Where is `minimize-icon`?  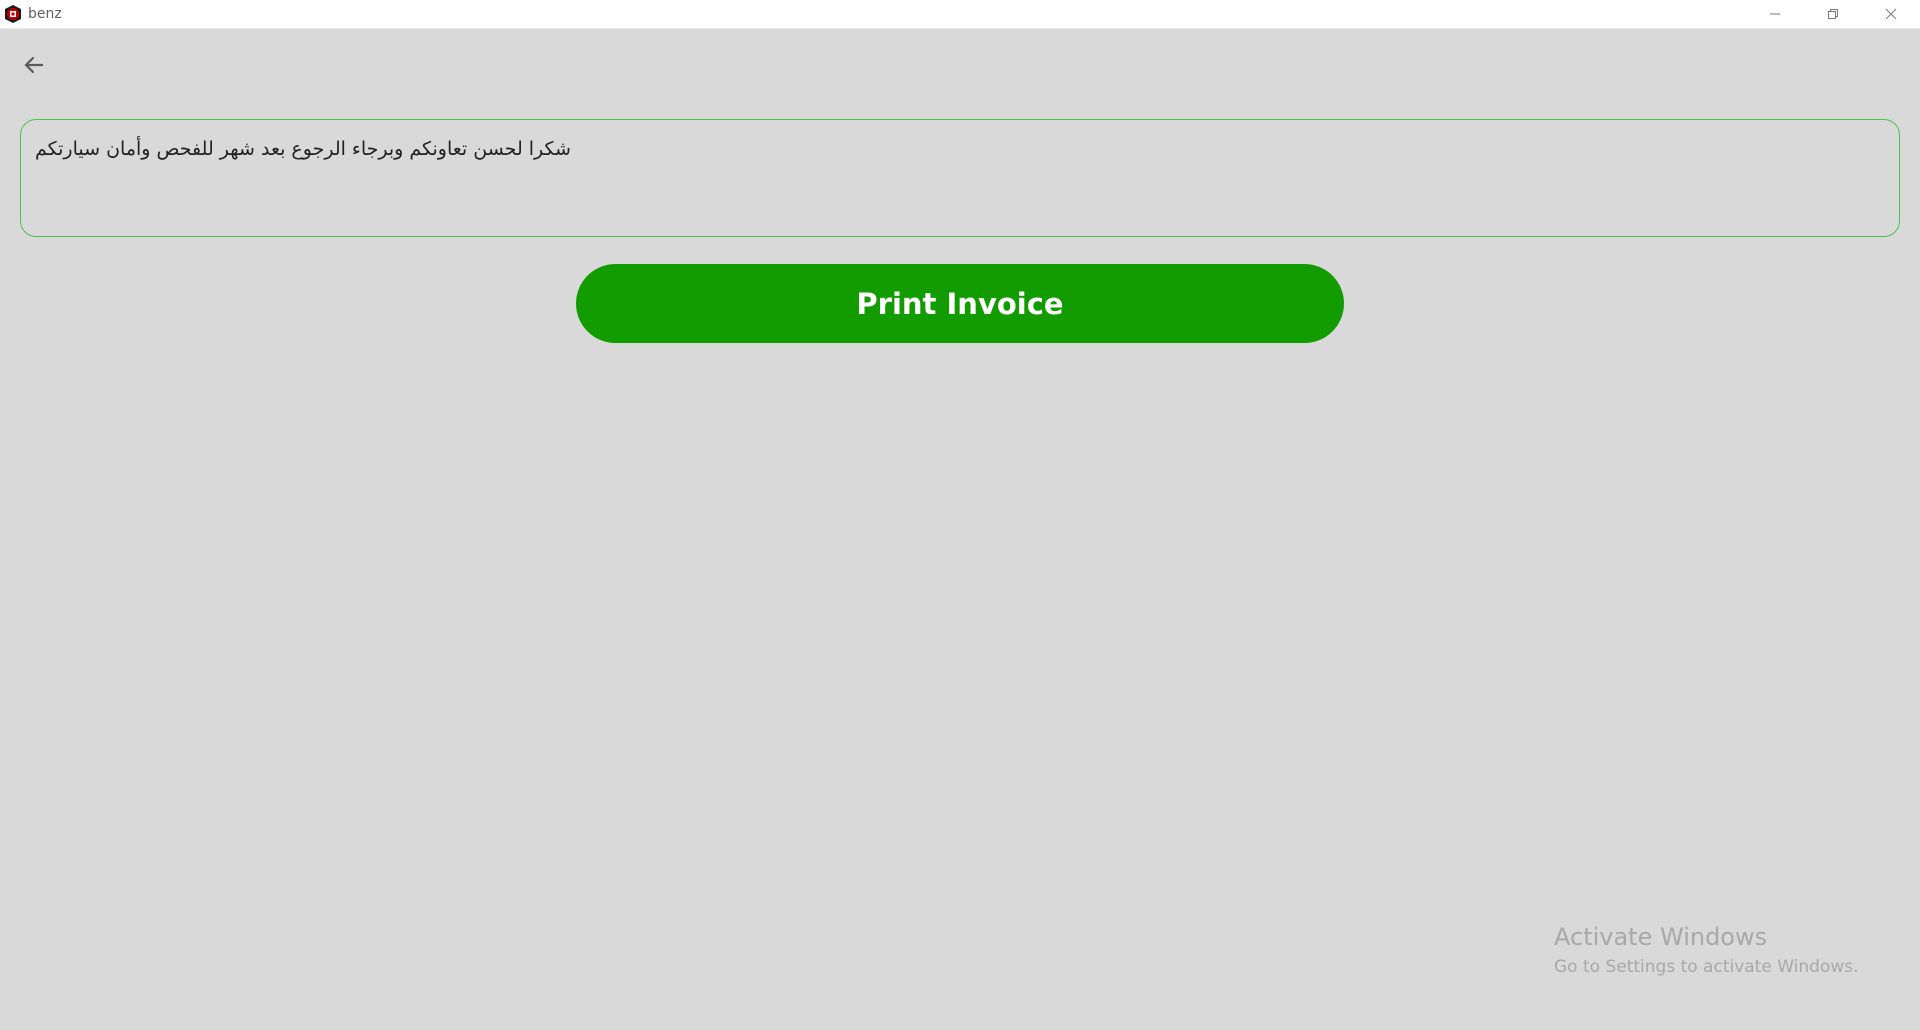
minimize-icon is located at coordinates (1775, 14).